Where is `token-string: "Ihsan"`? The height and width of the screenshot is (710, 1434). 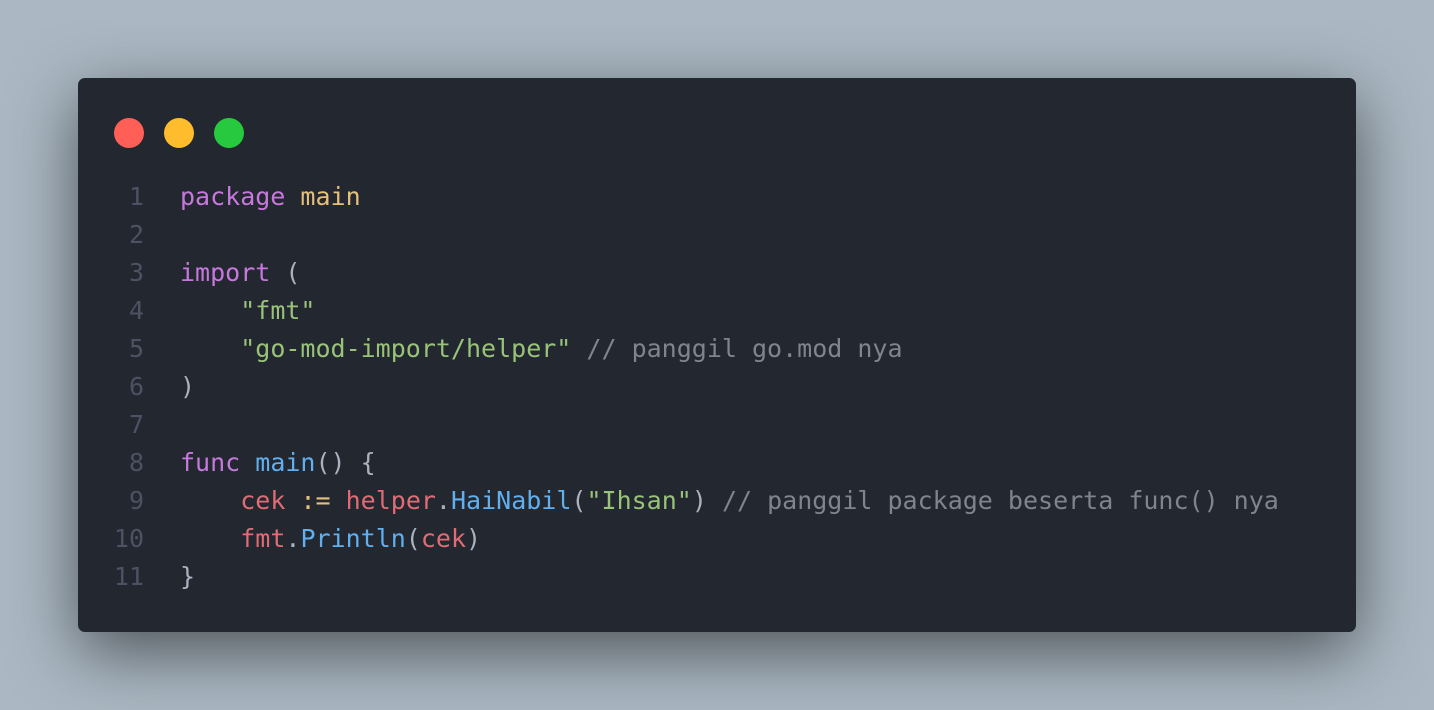 token-string: "Ihsan" is located at coordinates (639, 500).